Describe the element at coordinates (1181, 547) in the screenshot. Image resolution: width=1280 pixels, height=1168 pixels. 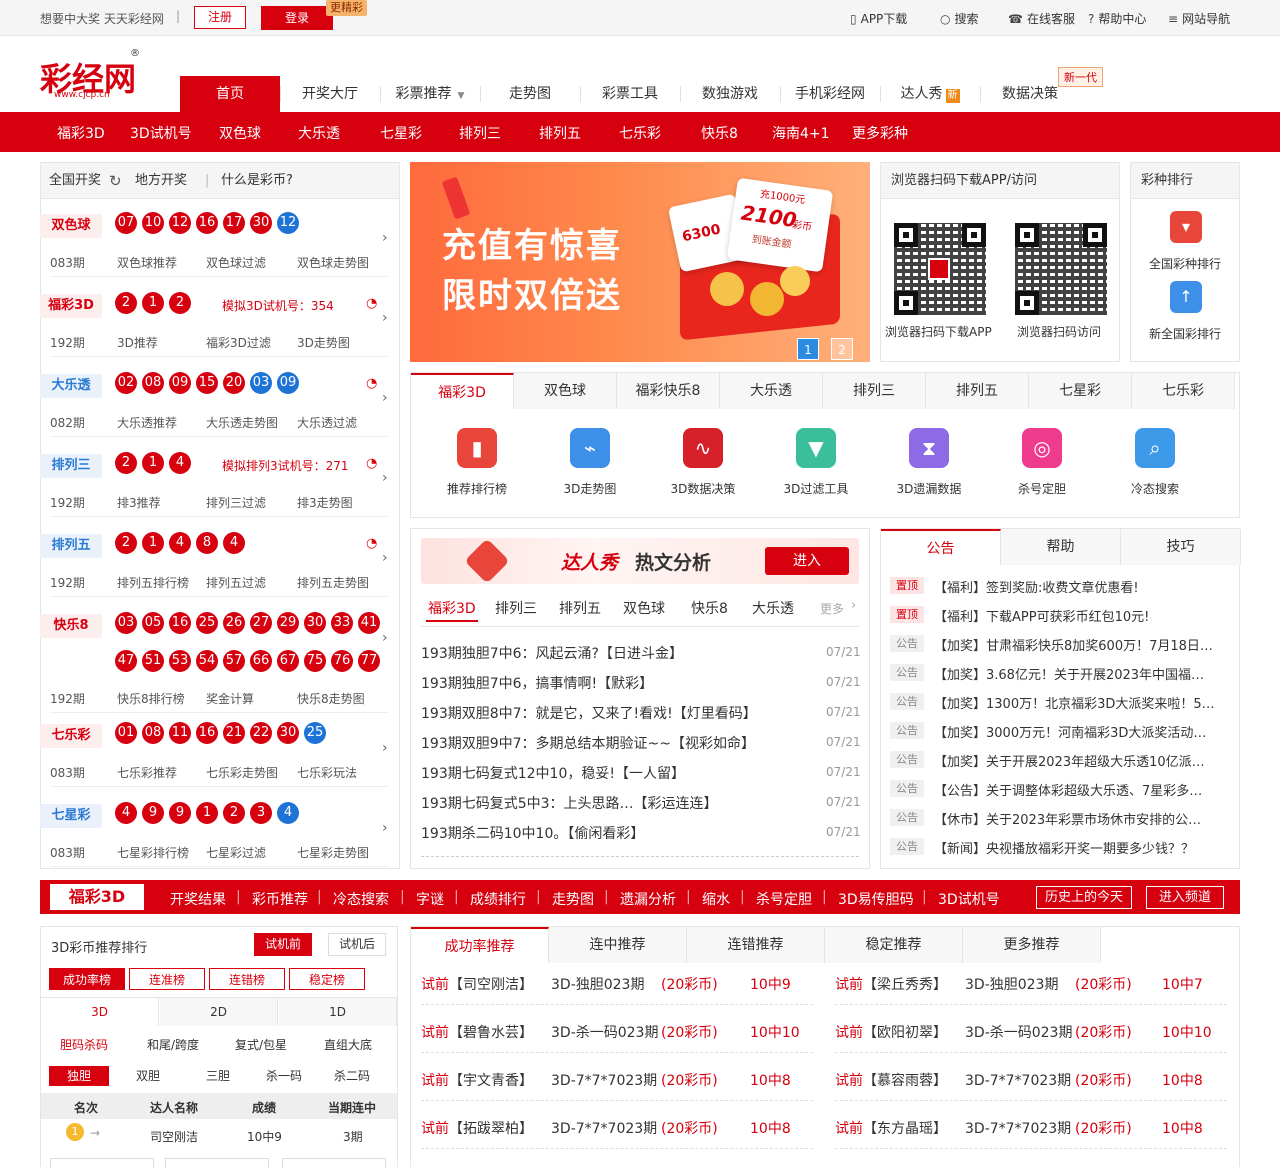
I see `notice-tab: 技巧` at that location.